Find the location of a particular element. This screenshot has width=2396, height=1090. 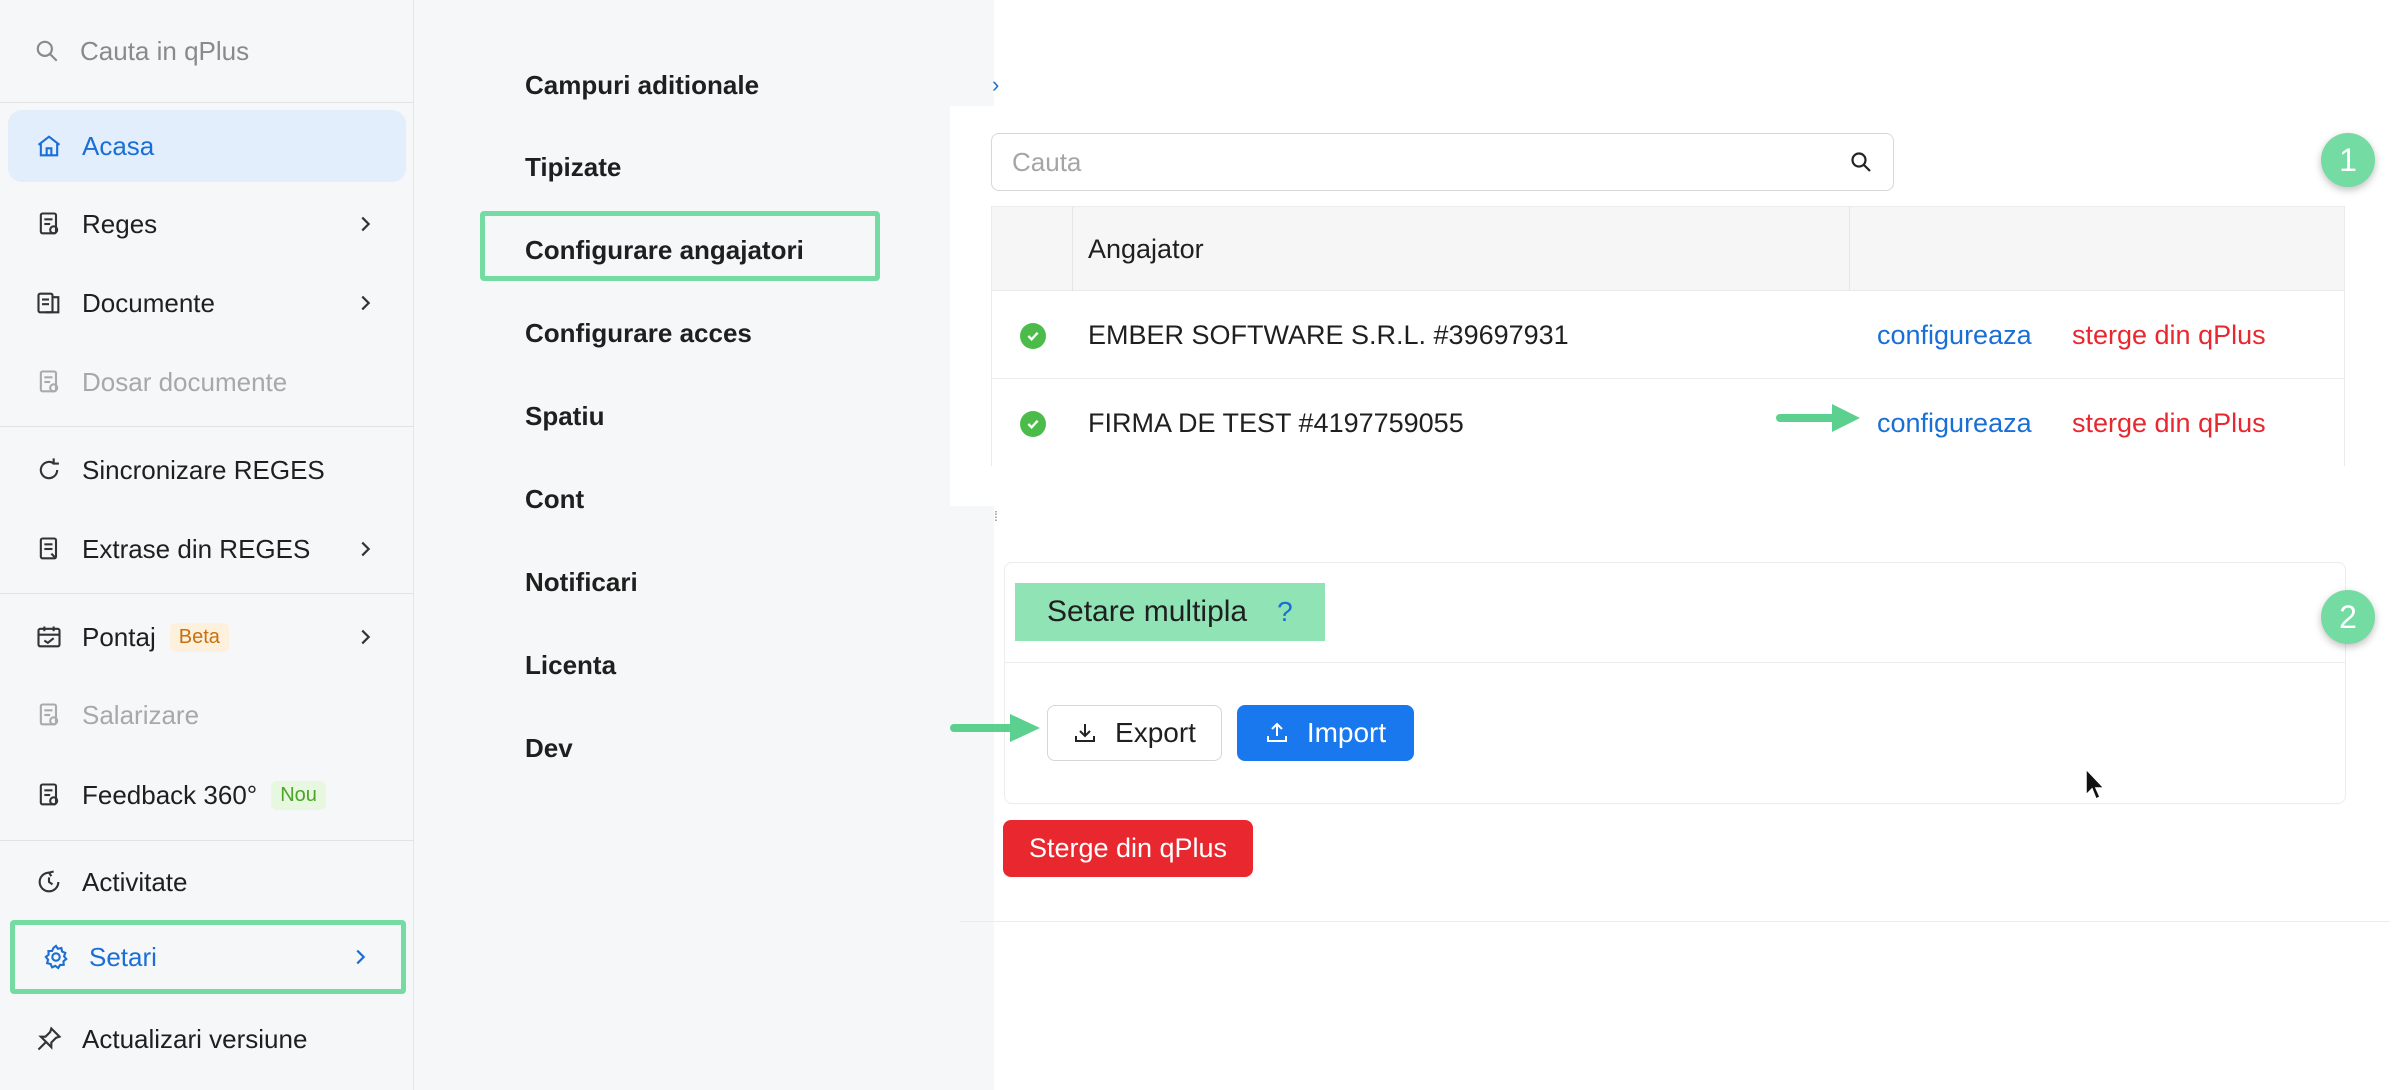

sidebar-item-label: Extrase din REGES is located at coordinates (196, 548).